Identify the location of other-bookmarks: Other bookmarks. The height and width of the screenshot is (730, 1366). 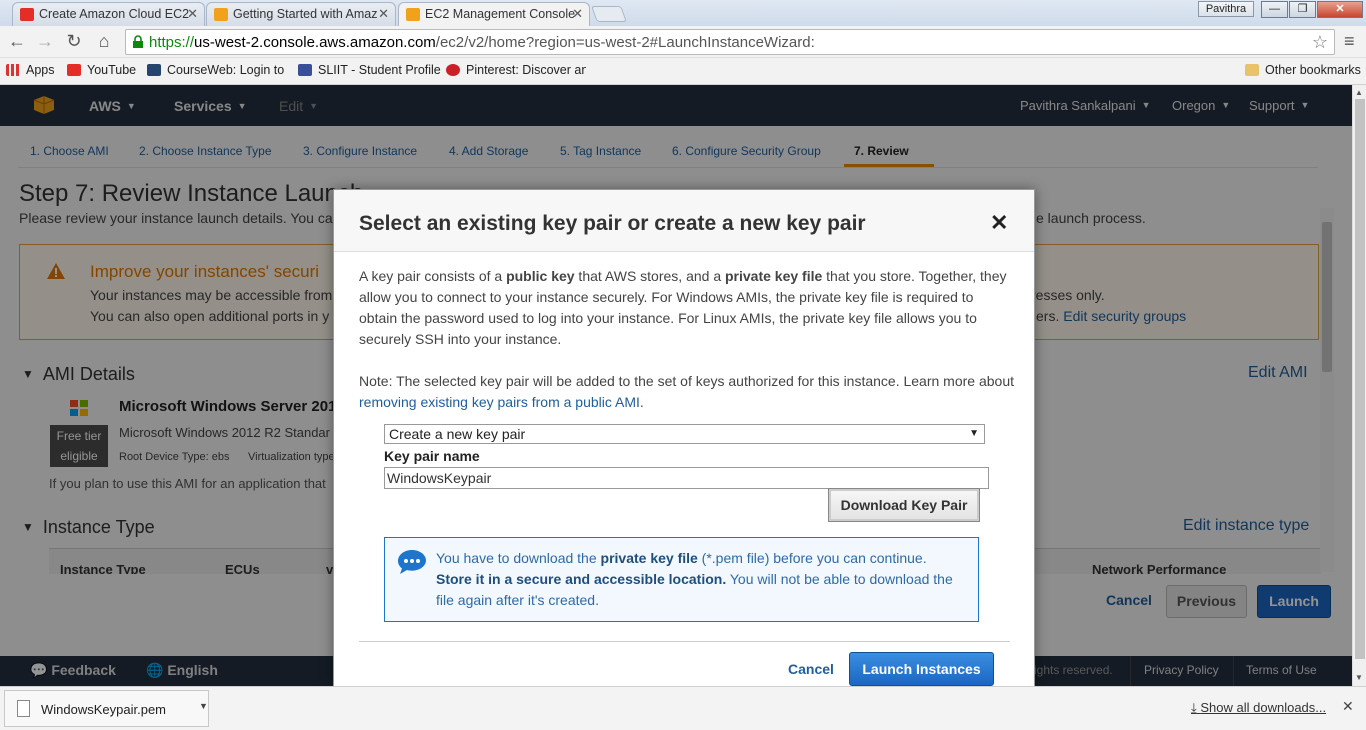
(1303, 70).